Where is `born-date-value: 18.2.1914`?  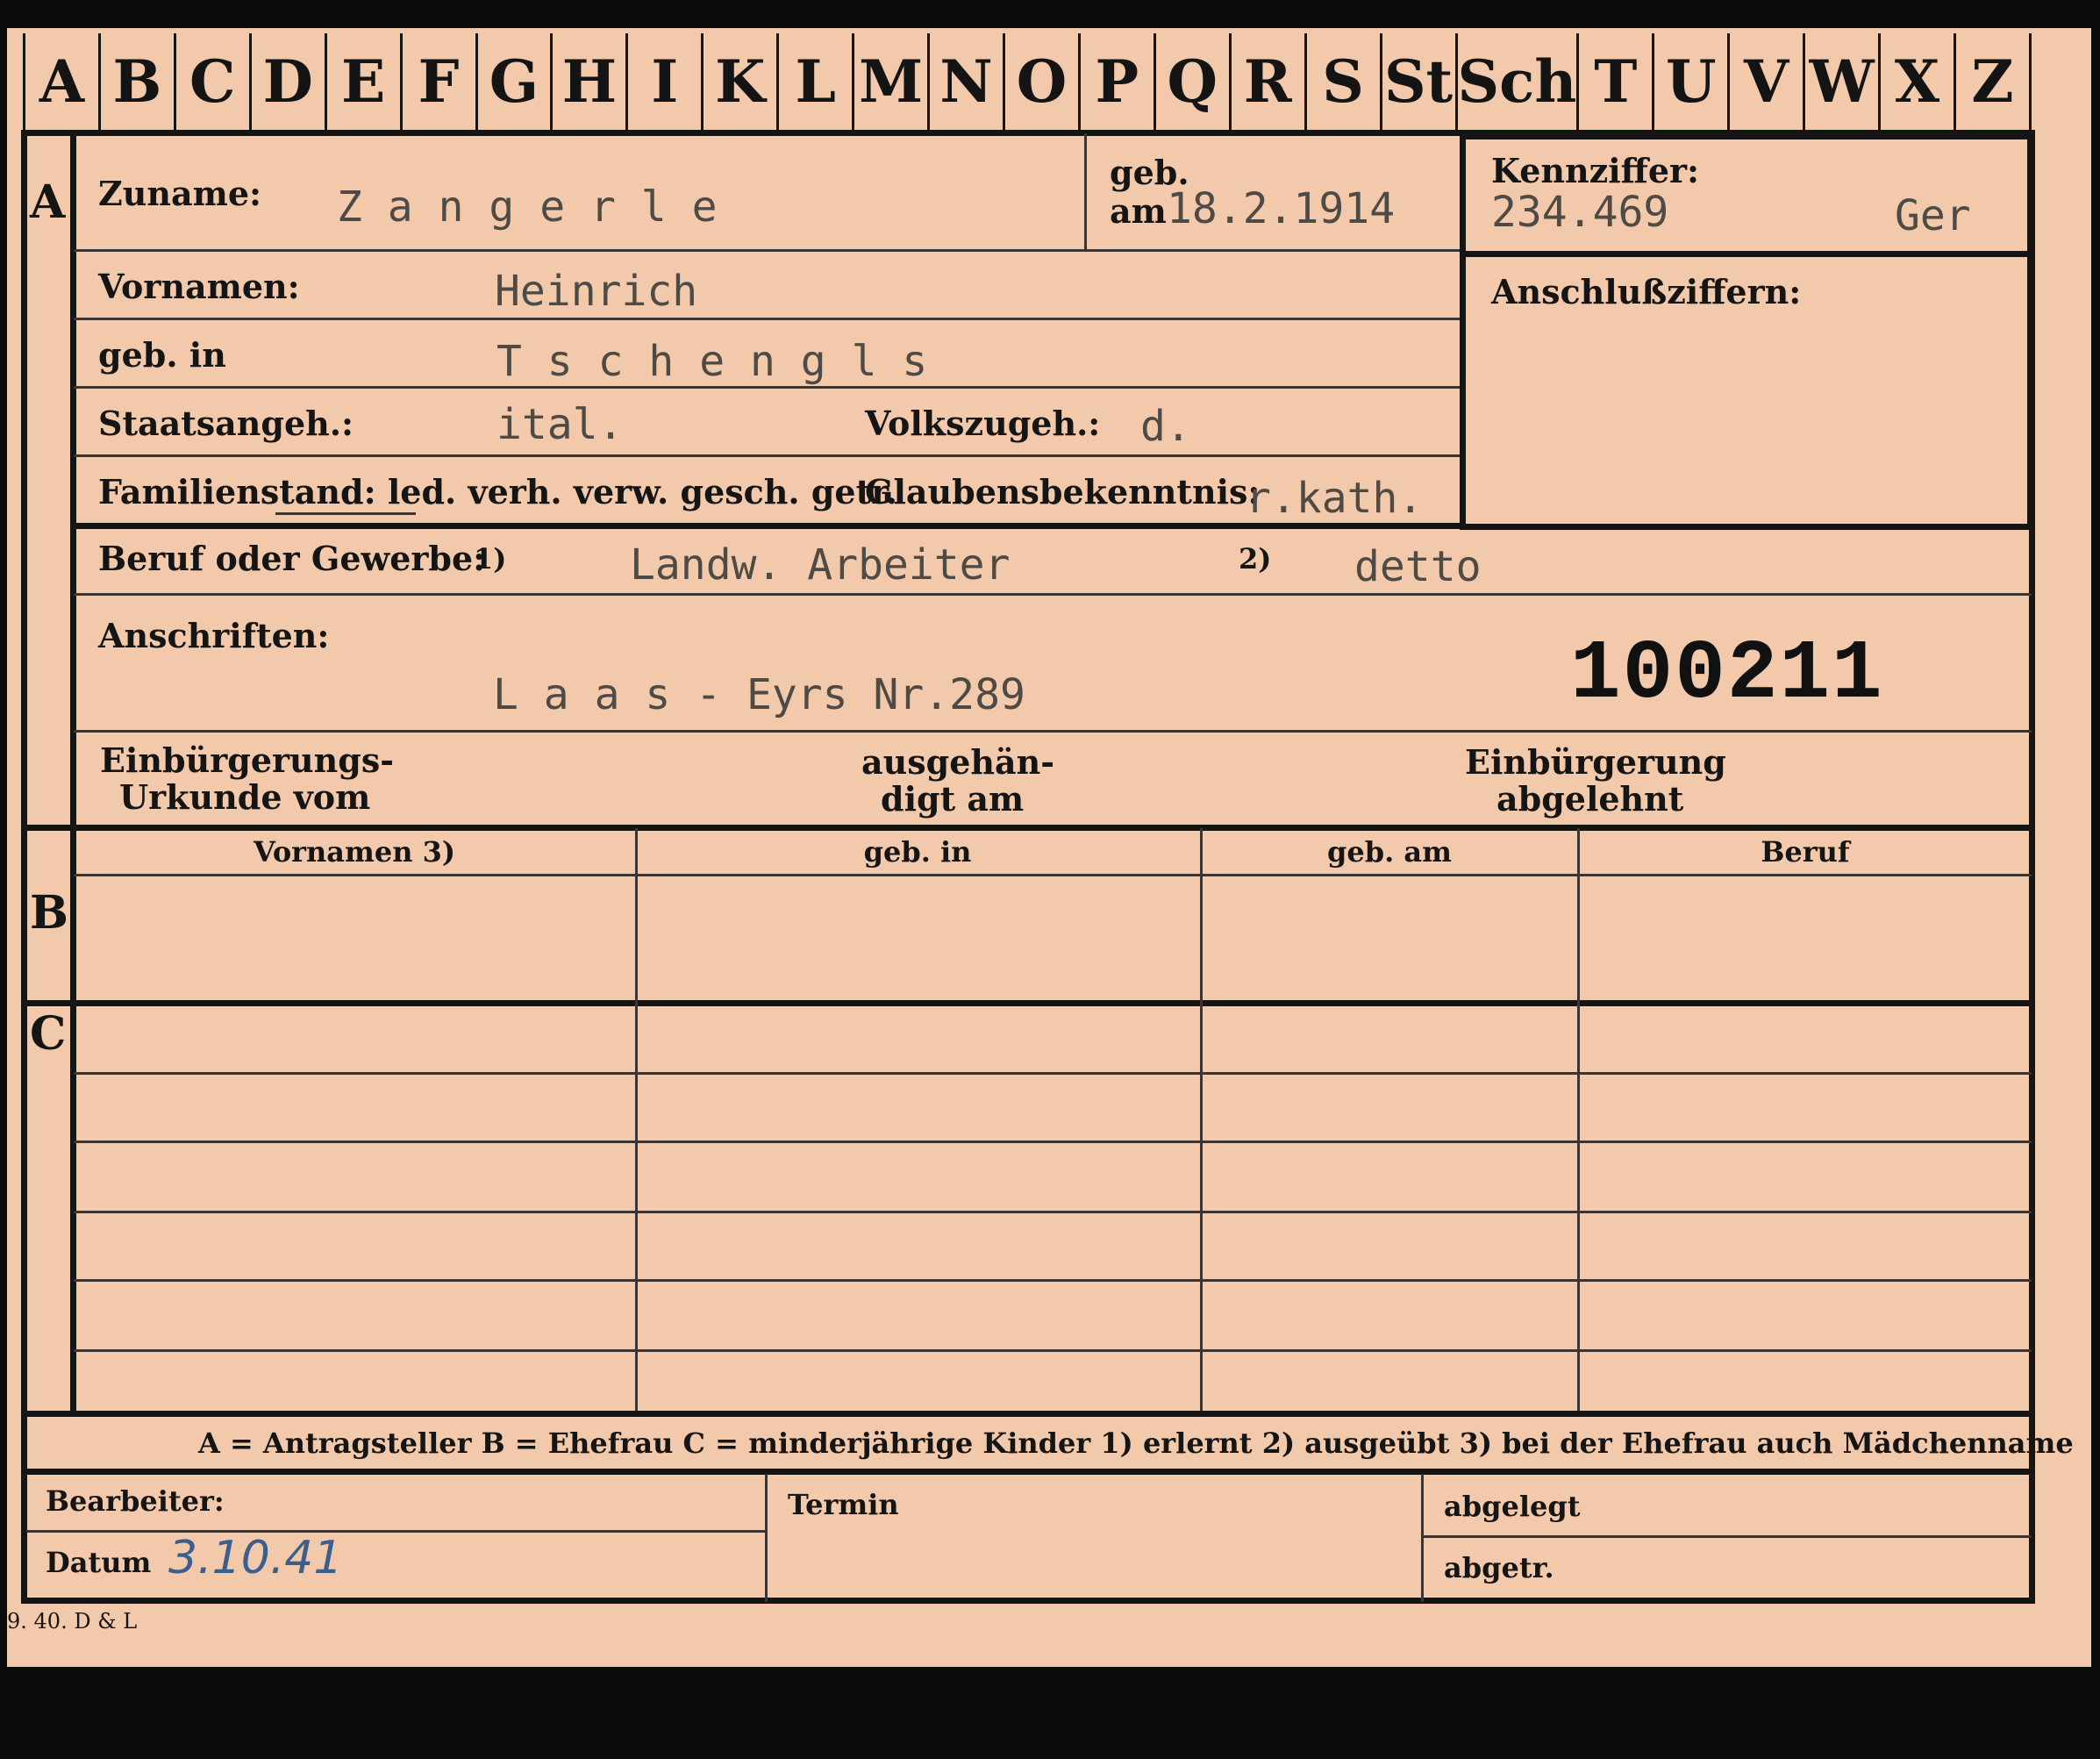 born-date-value: 18.2.1914 is located at coordinates (1281, 208).